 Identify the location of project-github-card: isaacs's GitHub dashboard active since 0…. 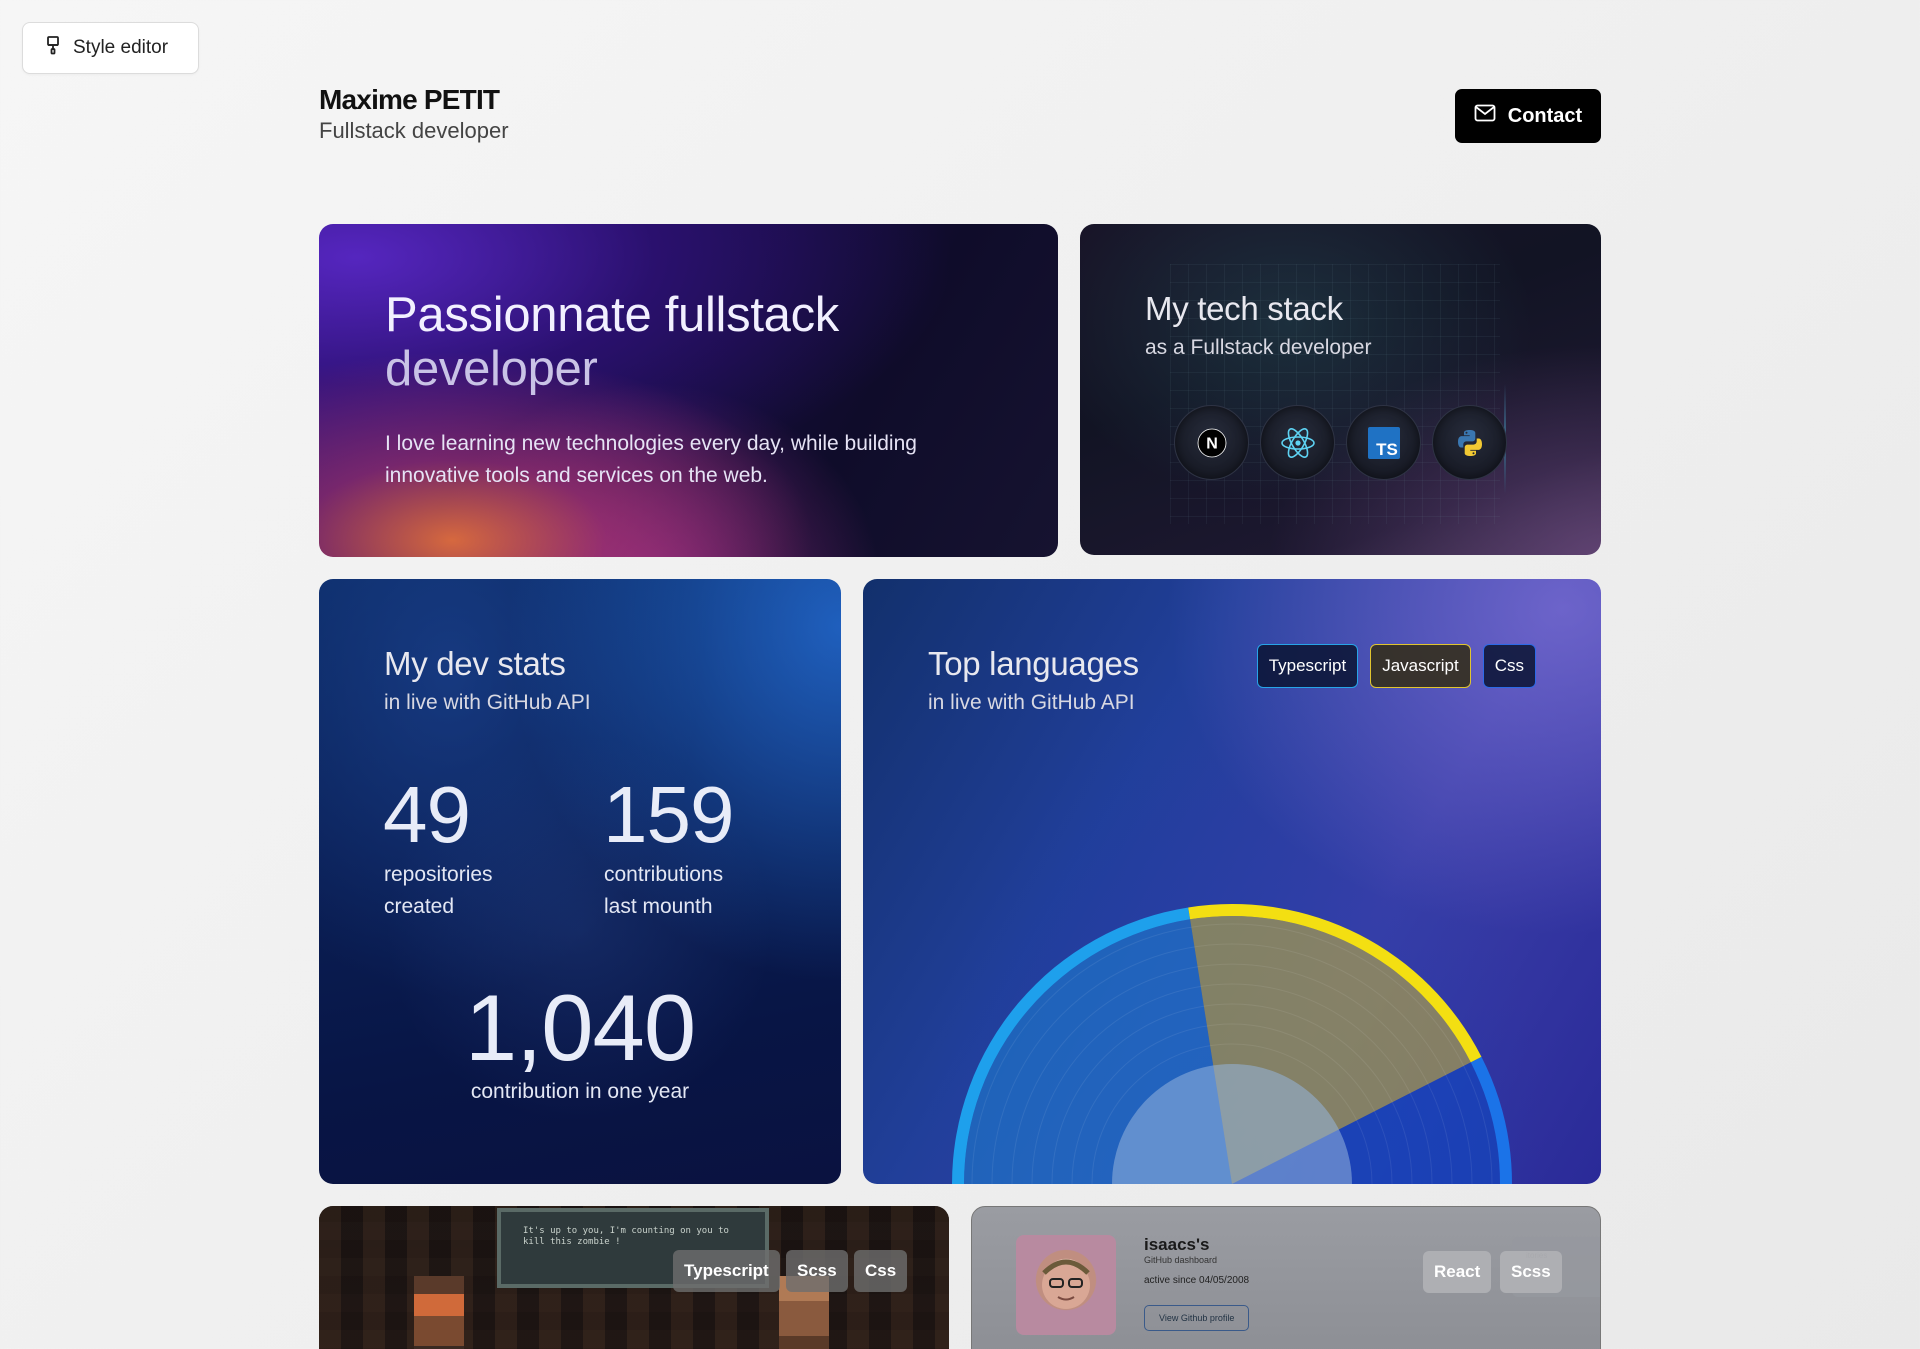
(1286, 1277).